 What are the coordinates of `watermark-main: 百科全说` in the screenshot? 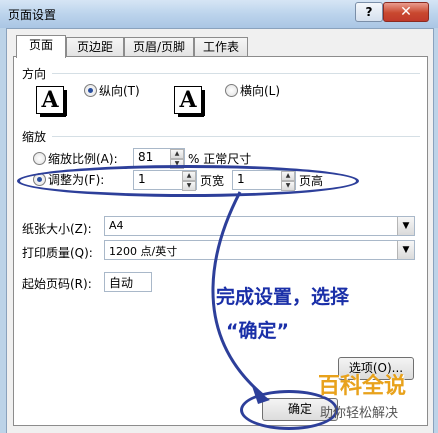 It's located at (362, 386).